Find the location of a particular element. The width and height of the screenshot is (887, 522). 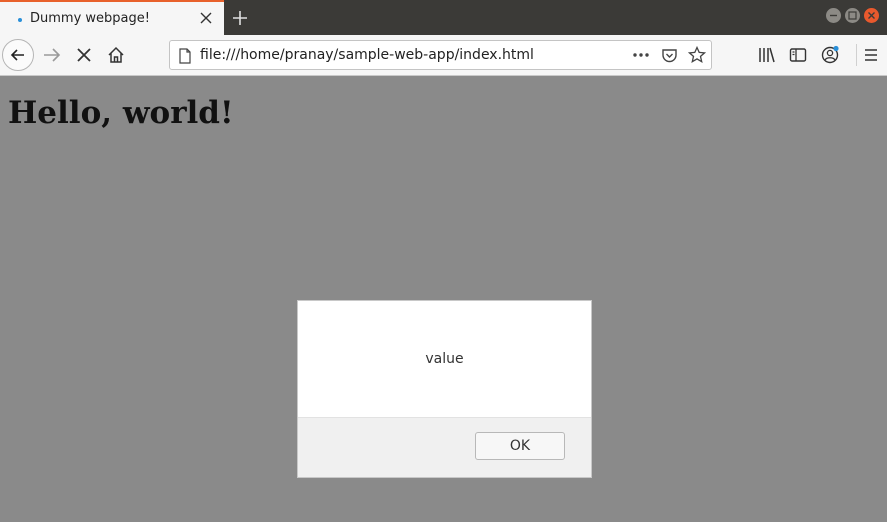

tab-dummy-webpage: Dummy webpage! is located at coordinates (112, 17).